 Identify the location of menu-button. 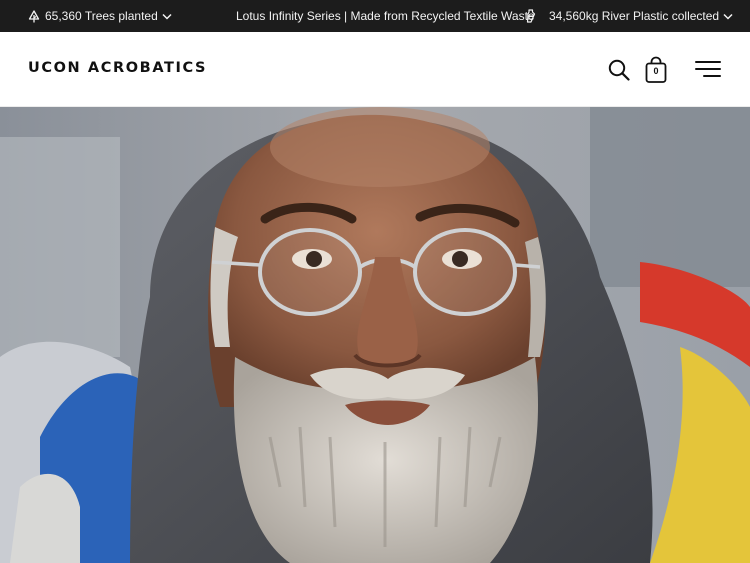
(708, 69).